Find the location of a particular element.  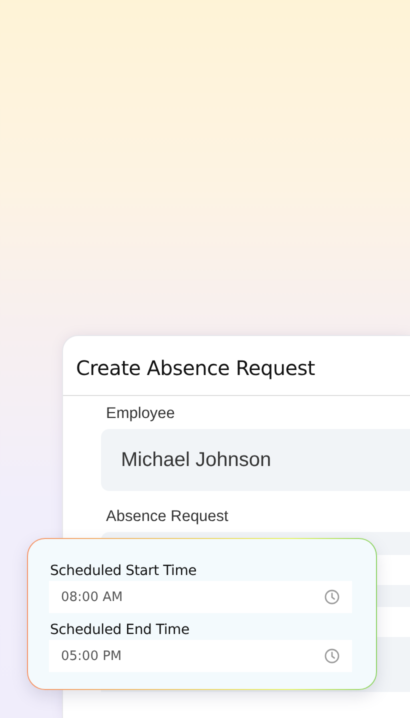

time-field: 05:00 PM is located at coordinates (200, 656).